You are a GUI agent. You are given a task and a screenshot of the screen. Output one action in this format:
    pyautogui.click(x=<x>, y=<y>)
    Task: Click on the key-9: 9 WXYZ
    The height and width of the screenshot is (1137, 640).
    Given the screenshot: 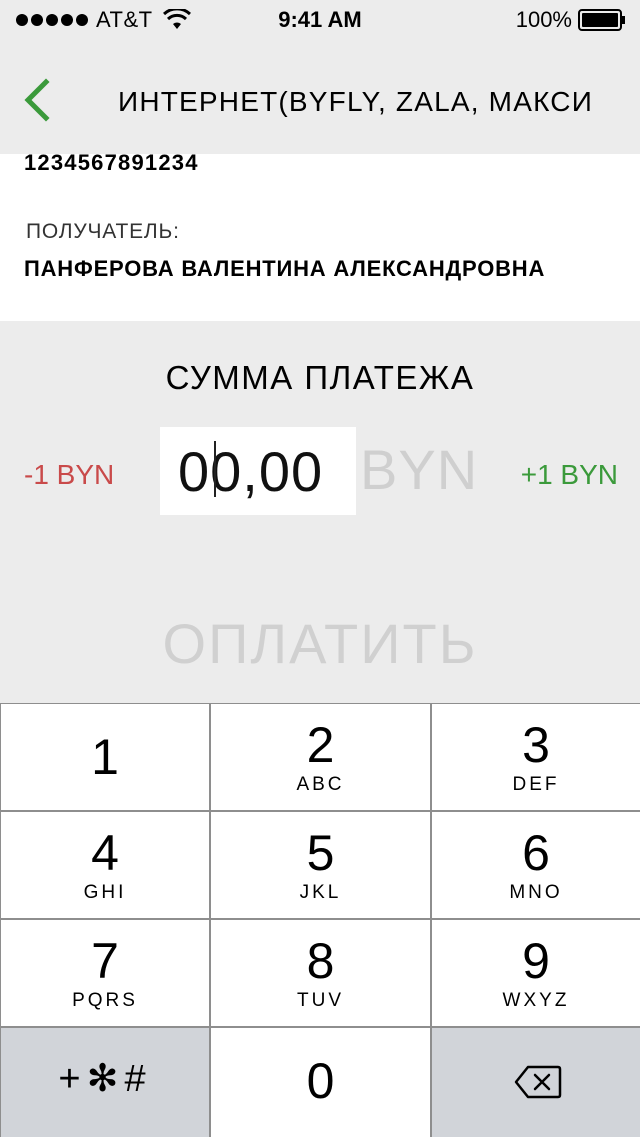 What is the action you would take?
    pyautogui.click(x=536, y=973)
    